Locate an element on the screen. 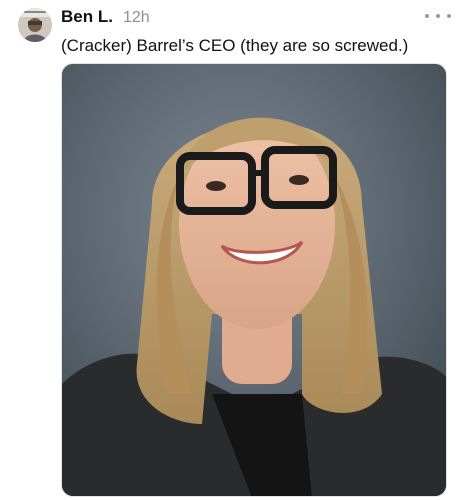 The width and height of the screenshot is (464, 500). author-name: Ben L. is located at coordinates (87, 17).